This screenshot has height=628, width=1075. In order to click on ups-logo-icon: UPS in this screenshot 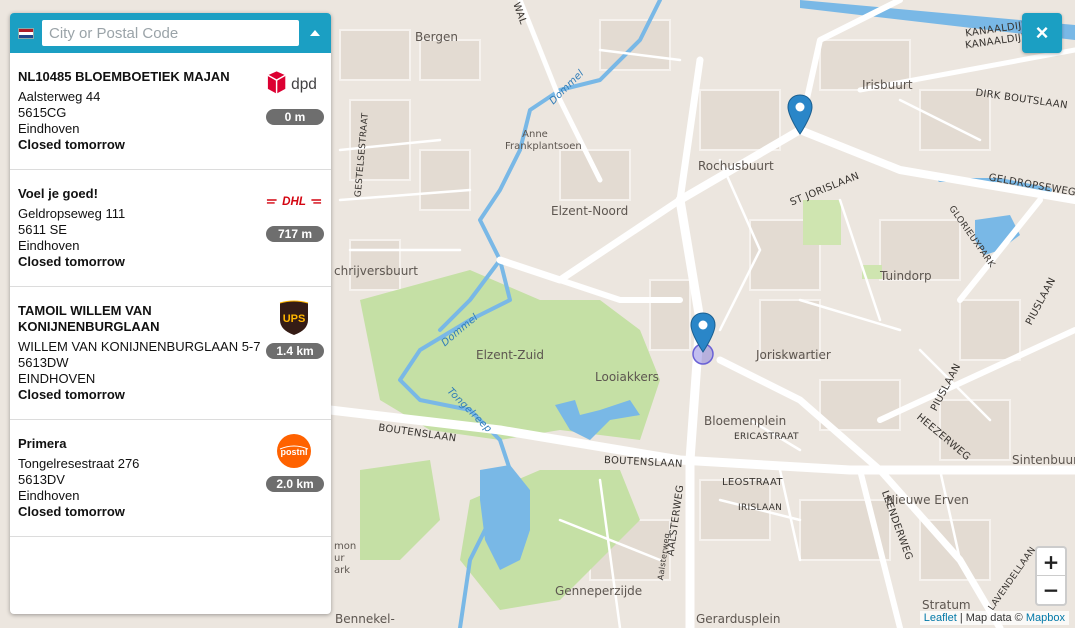, I will do `click(294, 317)`.